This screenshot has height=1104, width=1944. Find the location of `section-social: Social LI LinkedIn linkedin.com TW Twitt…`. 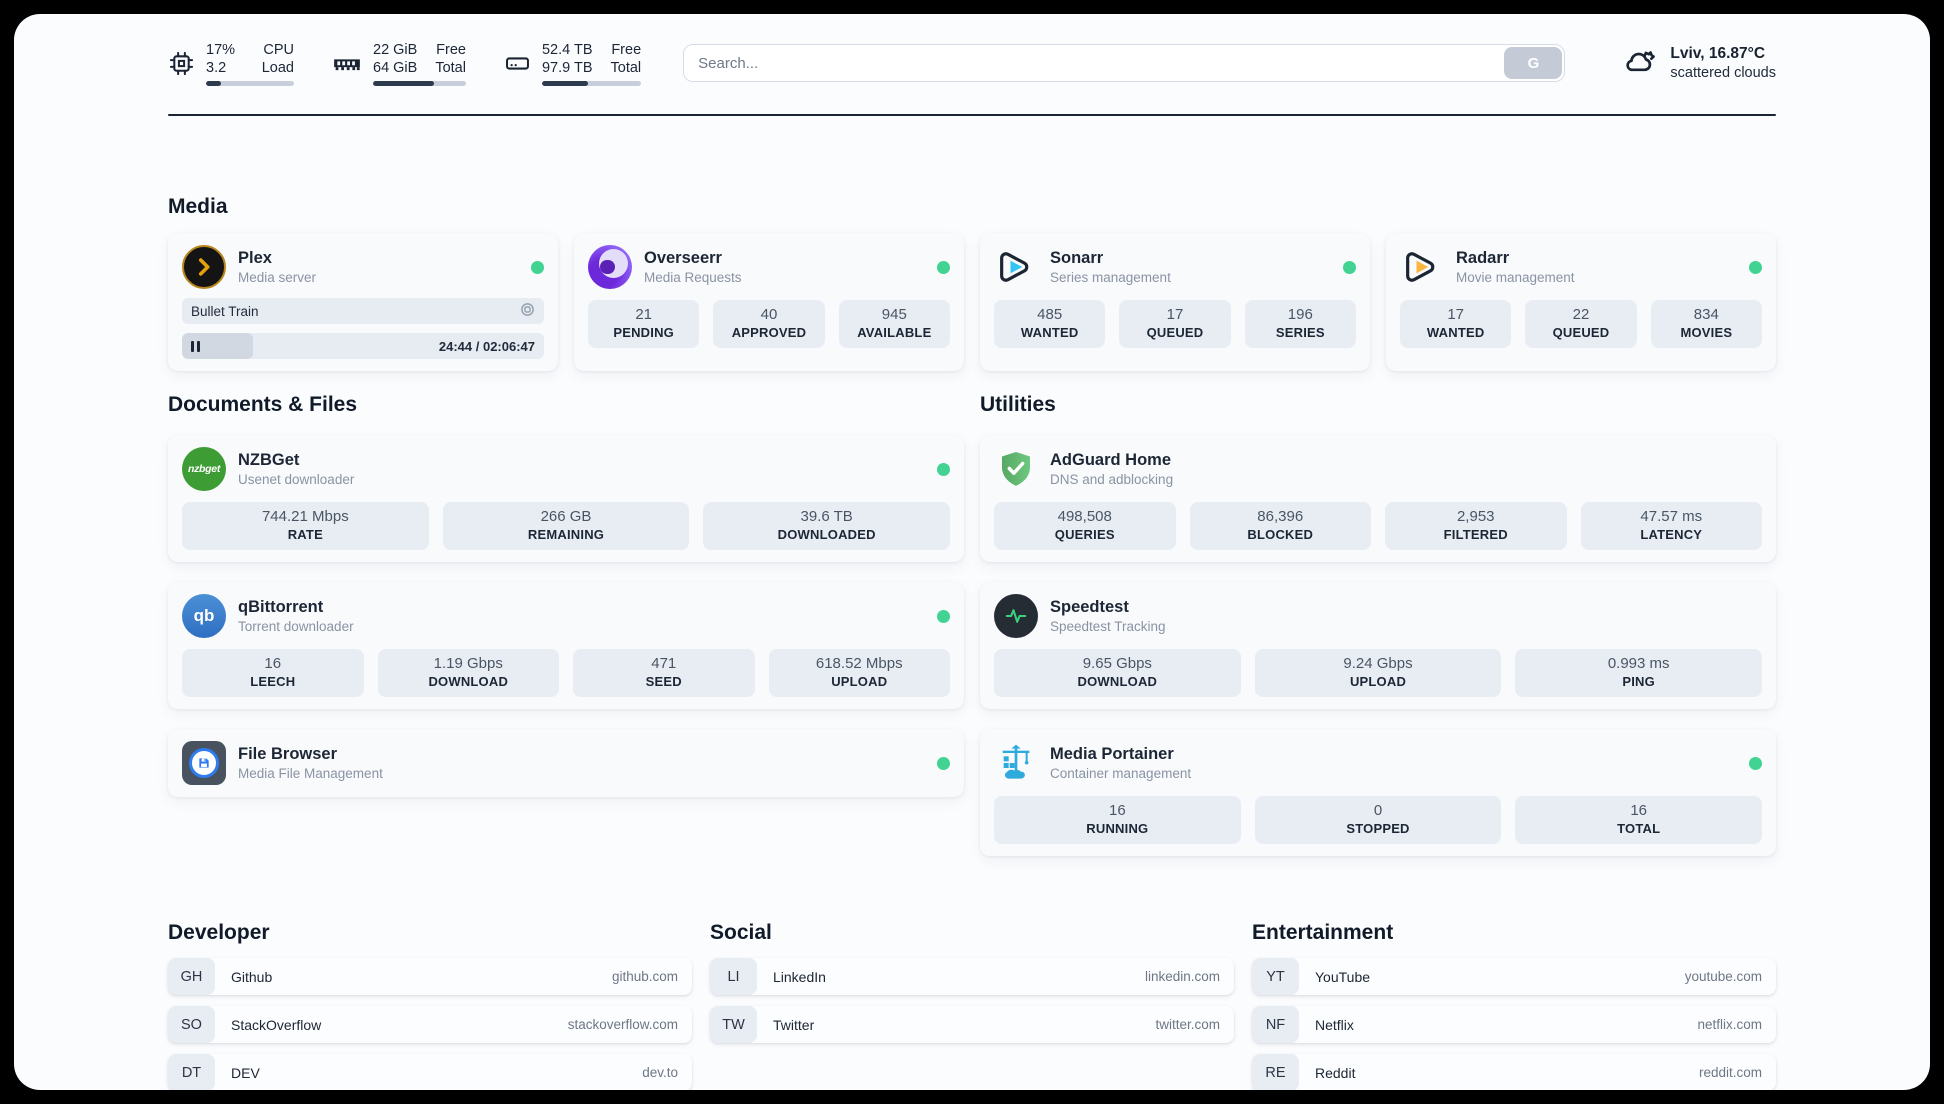

section-social: Social LI LinkedIn linkedin.com TW Twitt… is located at coordinates (972, 1004).